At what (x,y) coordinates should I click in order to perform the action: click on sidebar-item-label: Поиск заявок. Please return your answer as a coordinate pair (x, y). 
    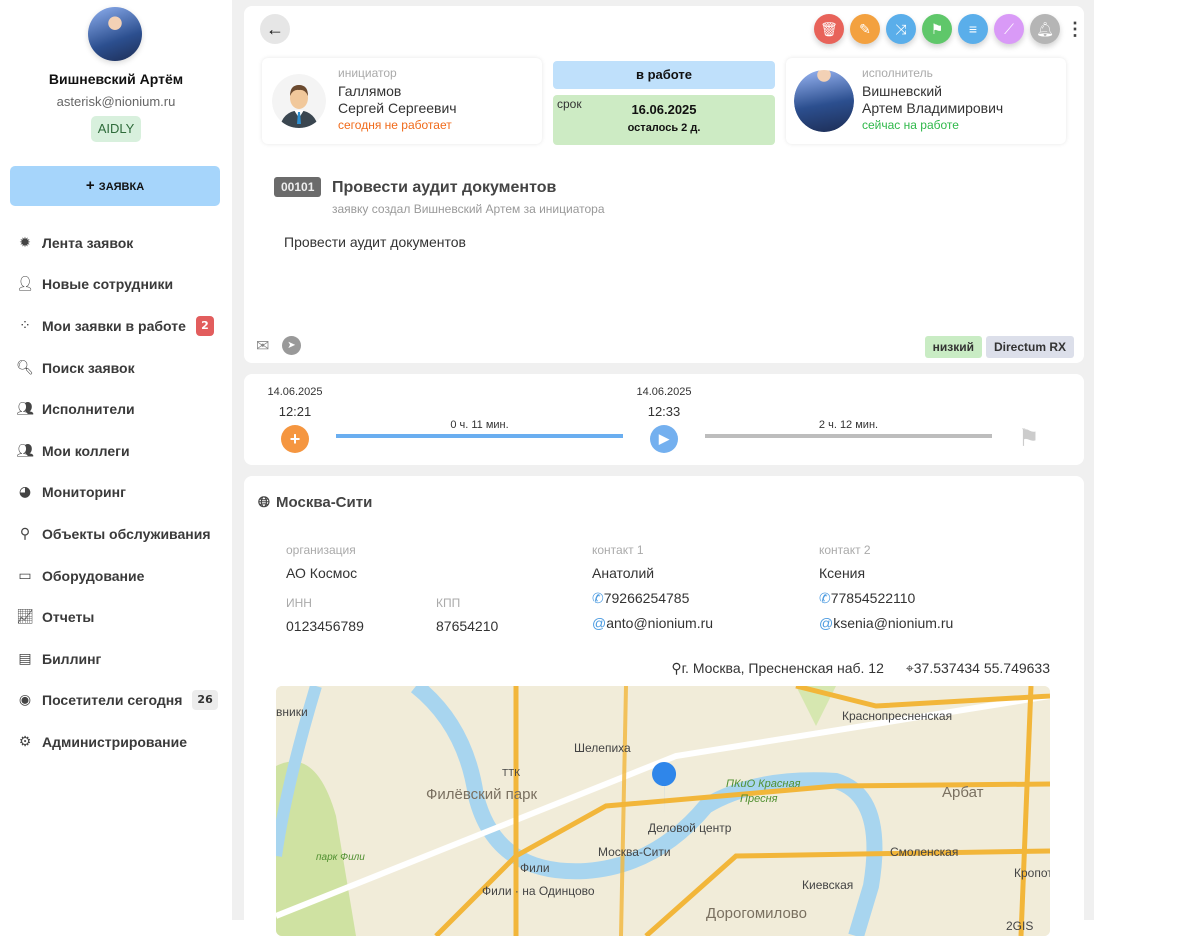
    Looking at the image, I should click on (88, 367).